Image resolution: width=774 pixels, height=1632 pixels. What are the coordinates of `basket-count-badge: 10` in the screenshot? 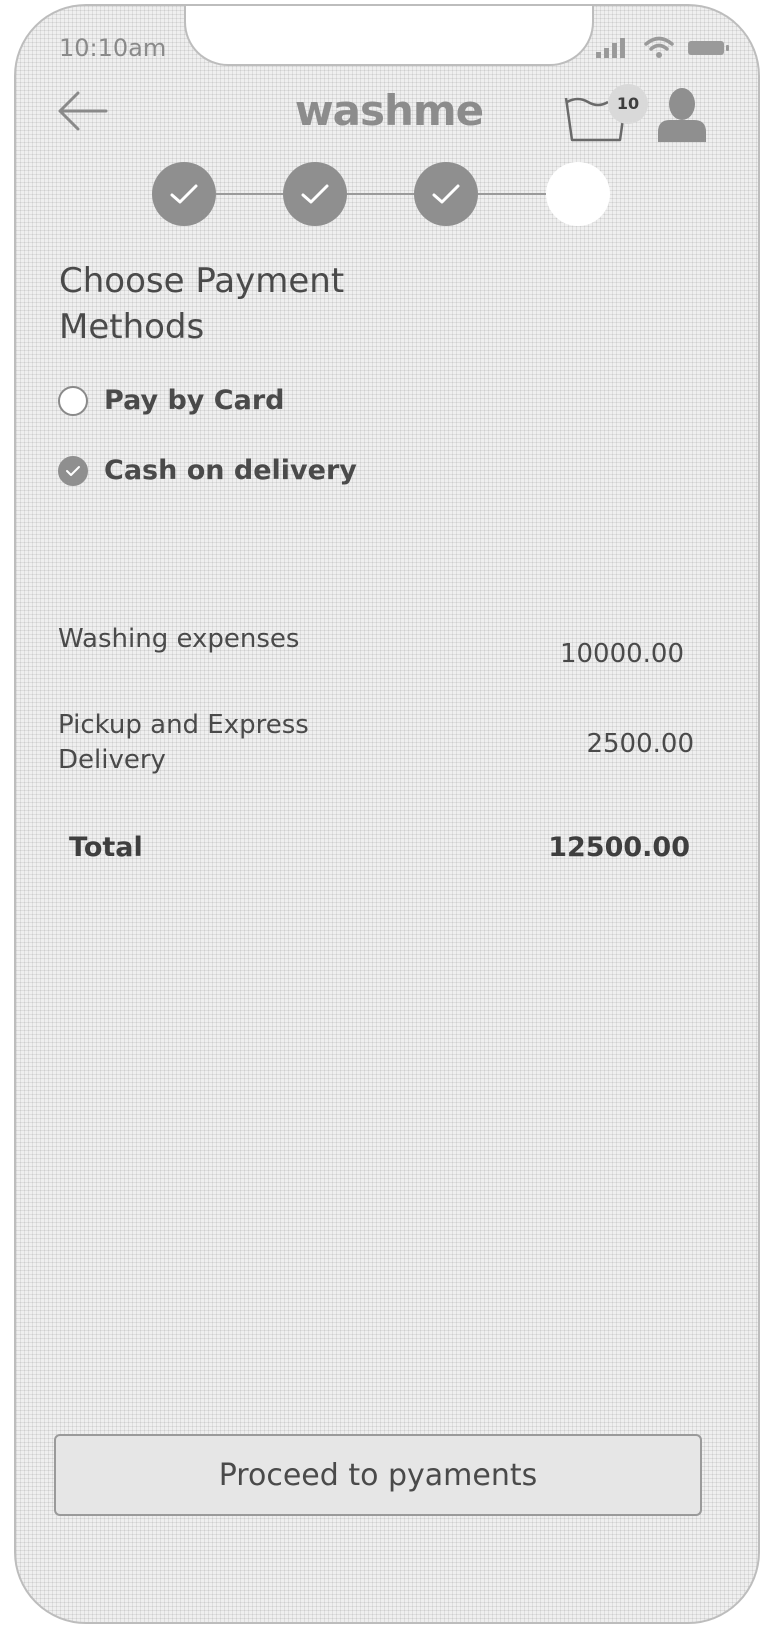 It's located at (628, 104).